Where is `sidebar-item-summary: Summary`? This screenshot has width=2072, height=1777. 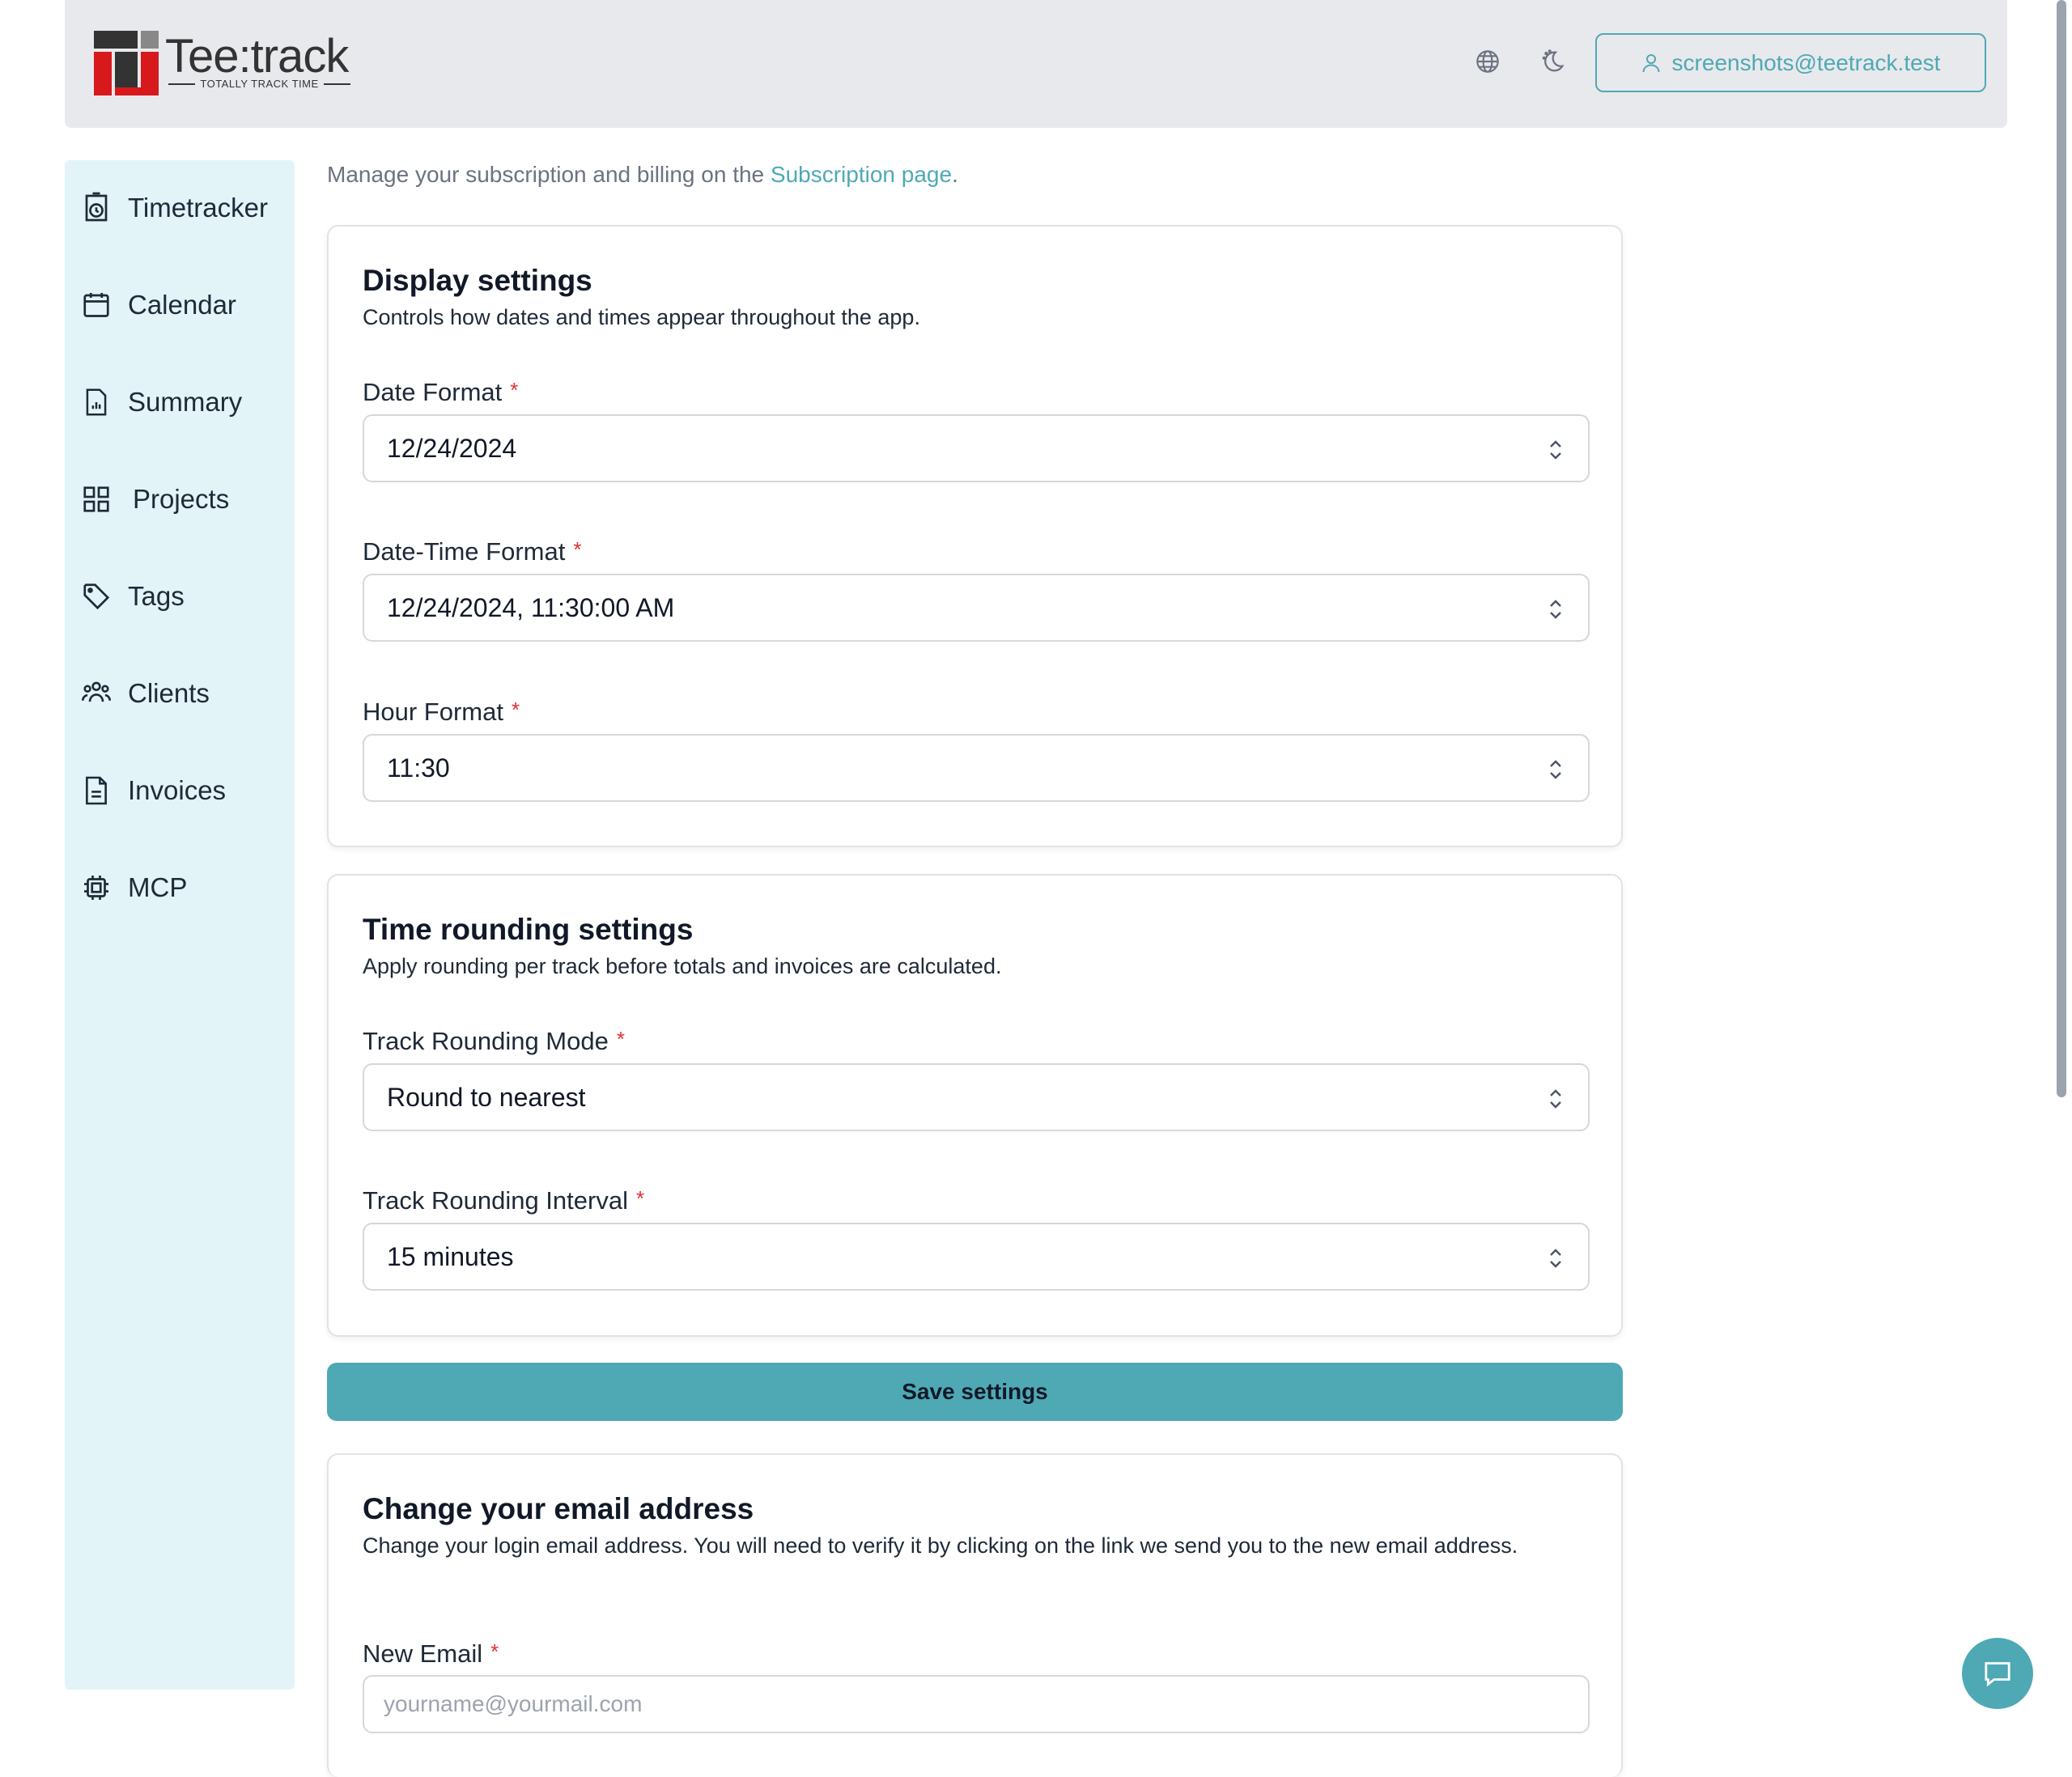
sidebar-item-summary: Summary is located at coordinates (161, 402).